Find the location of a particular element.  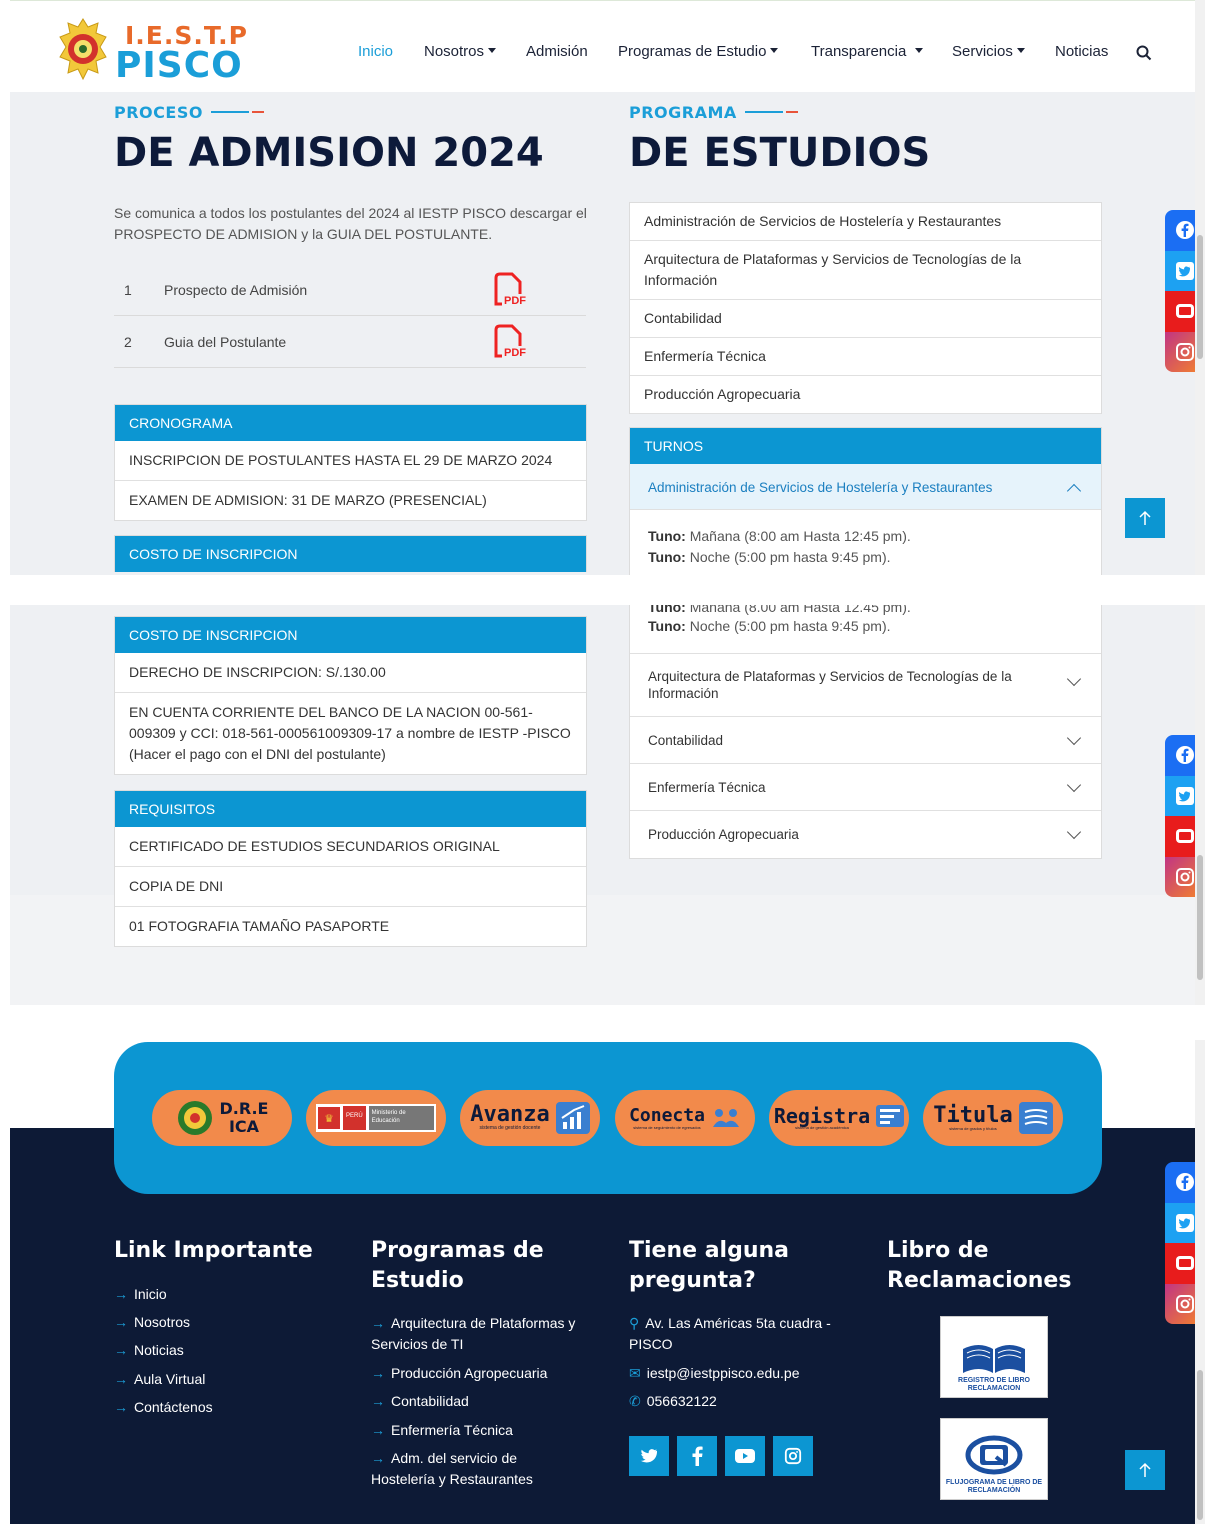

accordion-item-produccion: Producción Agropecuaria is located at coordinates (865, 834).